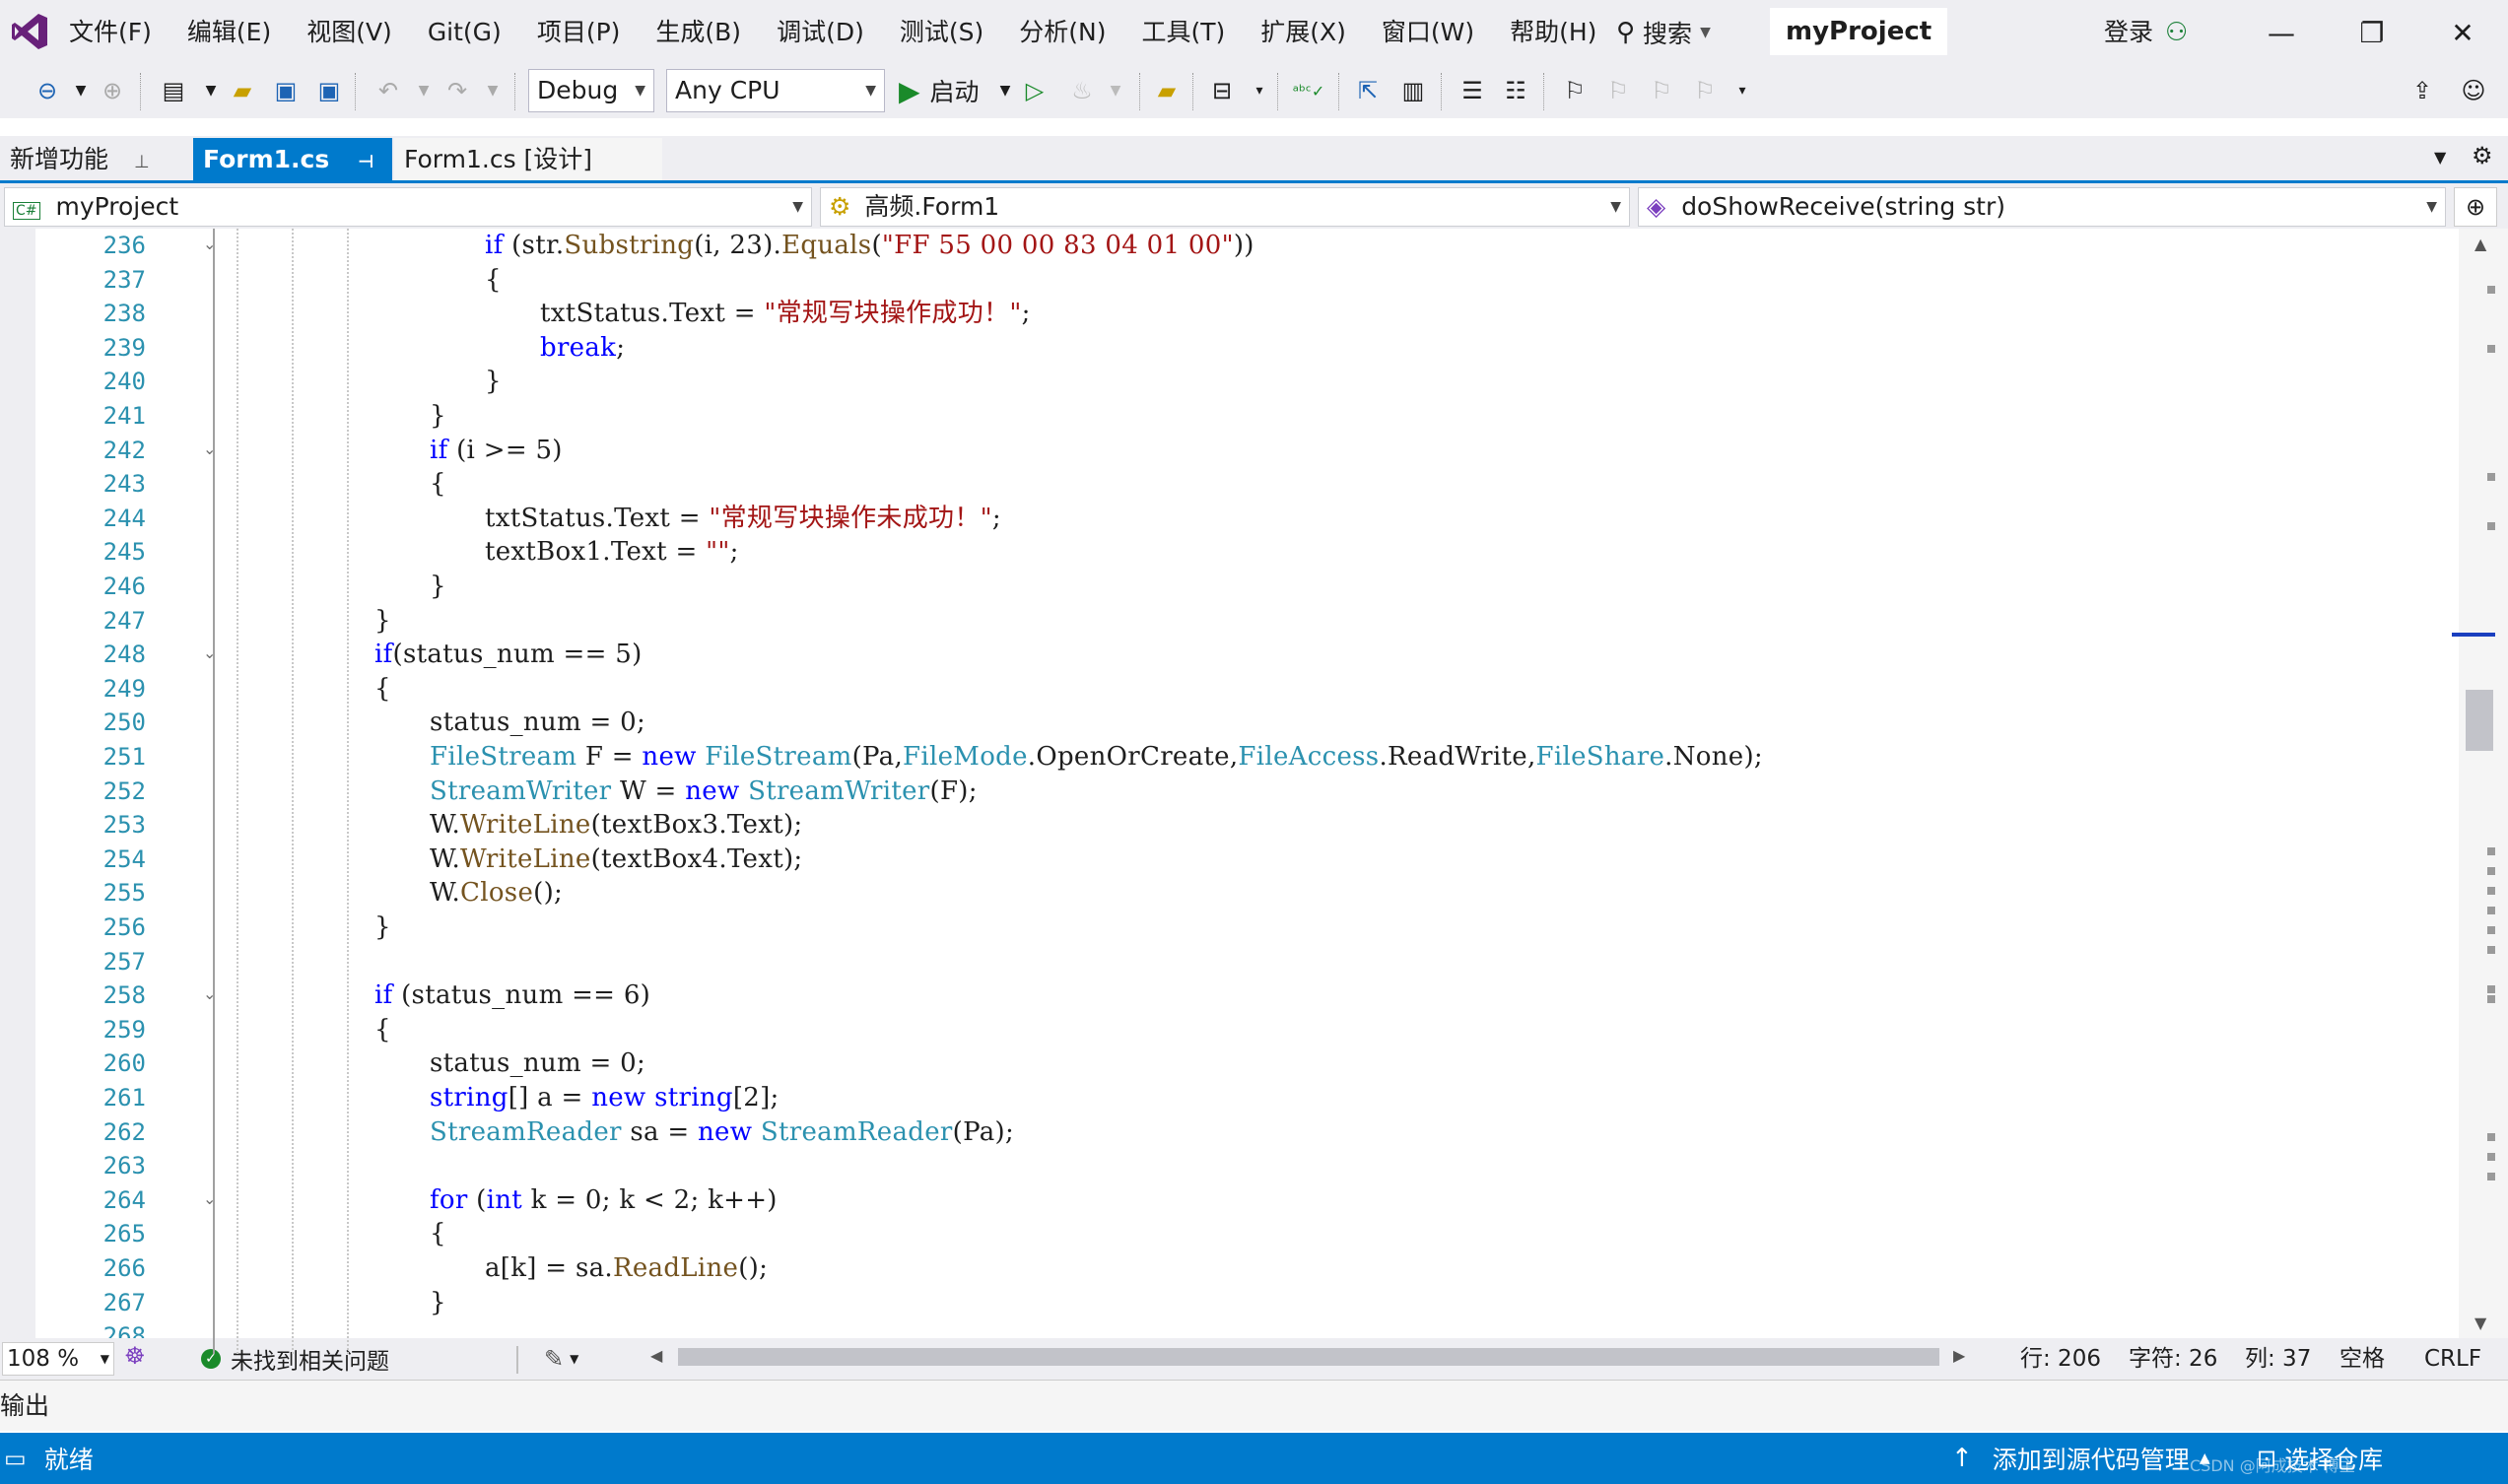 This screenshot has height=1484, width=2508. I want to click on code-line: 255 W.Close();, so click(1229, 893).